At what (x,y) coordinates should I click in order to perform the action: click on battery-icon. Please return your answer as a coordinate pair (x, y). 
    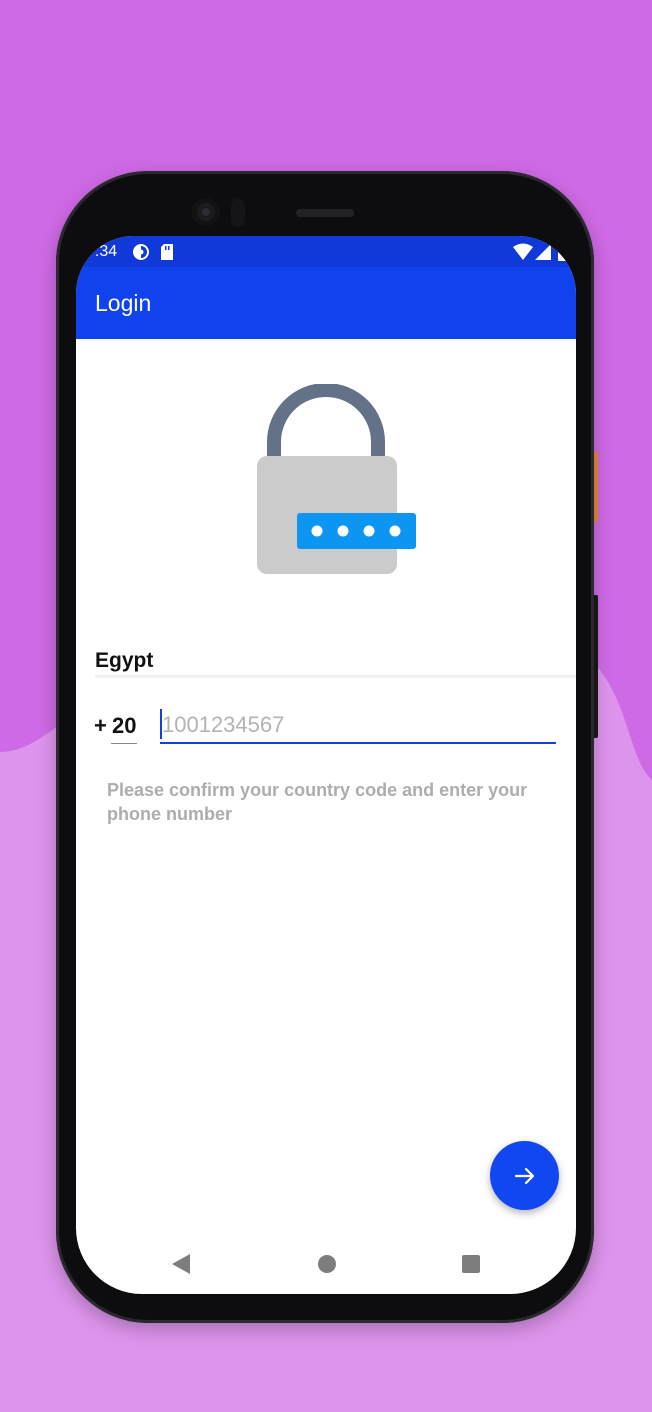
    Looking at the image, I should click on (564, 254).